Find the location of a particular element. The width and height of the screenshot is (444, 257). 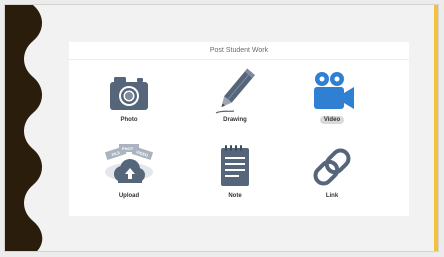

photo-label: Photo is located at coordinates (129, 120).